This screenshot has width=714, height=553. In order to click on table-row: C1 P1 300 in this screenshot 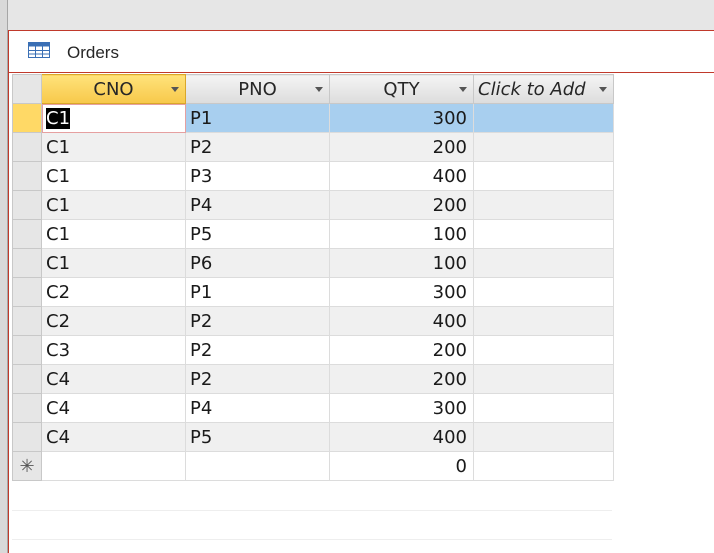, I will do `click(313, 118)`.